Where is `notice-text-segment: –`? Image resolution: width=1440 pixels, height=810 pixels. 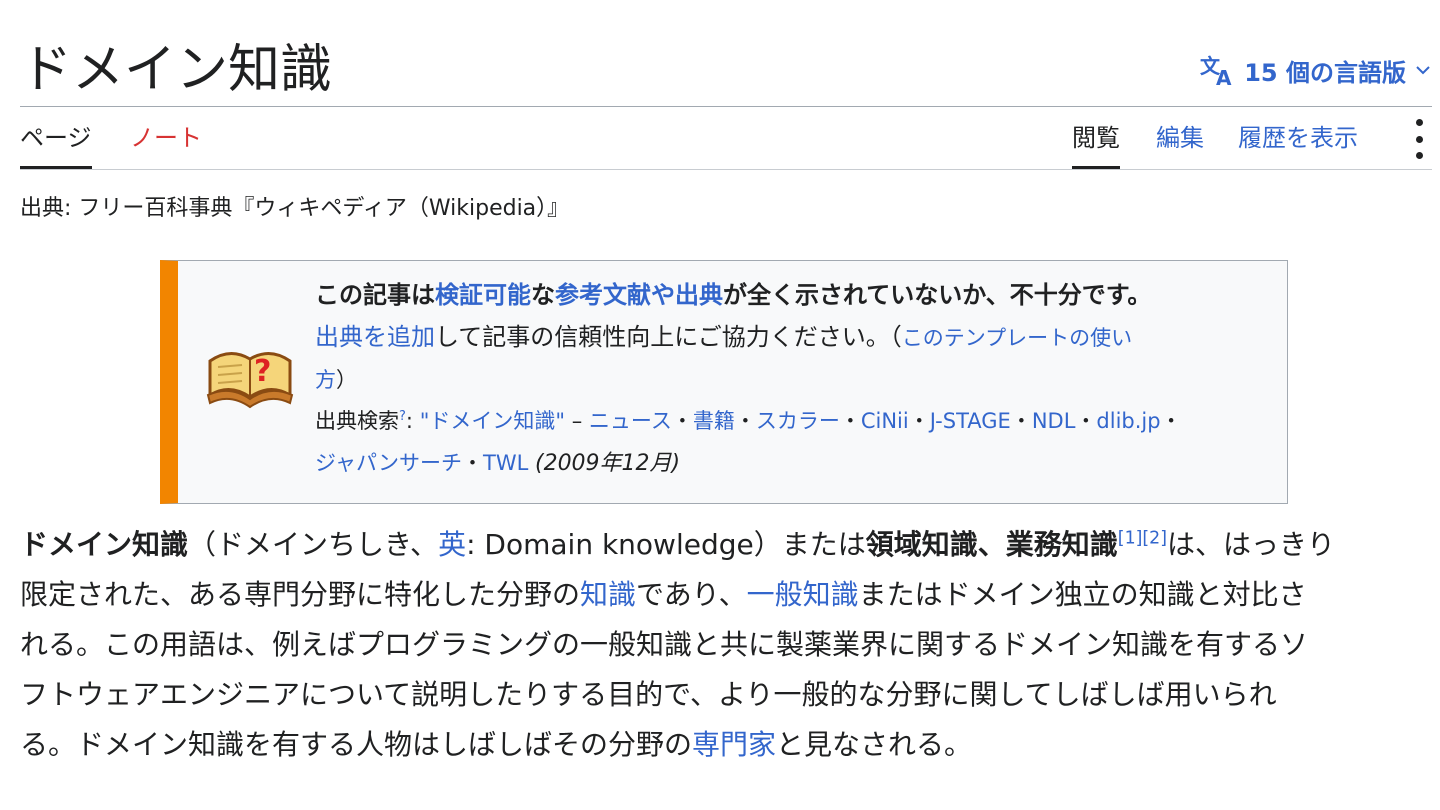 notice-text-segment: – is located at coordinates (577, 421).